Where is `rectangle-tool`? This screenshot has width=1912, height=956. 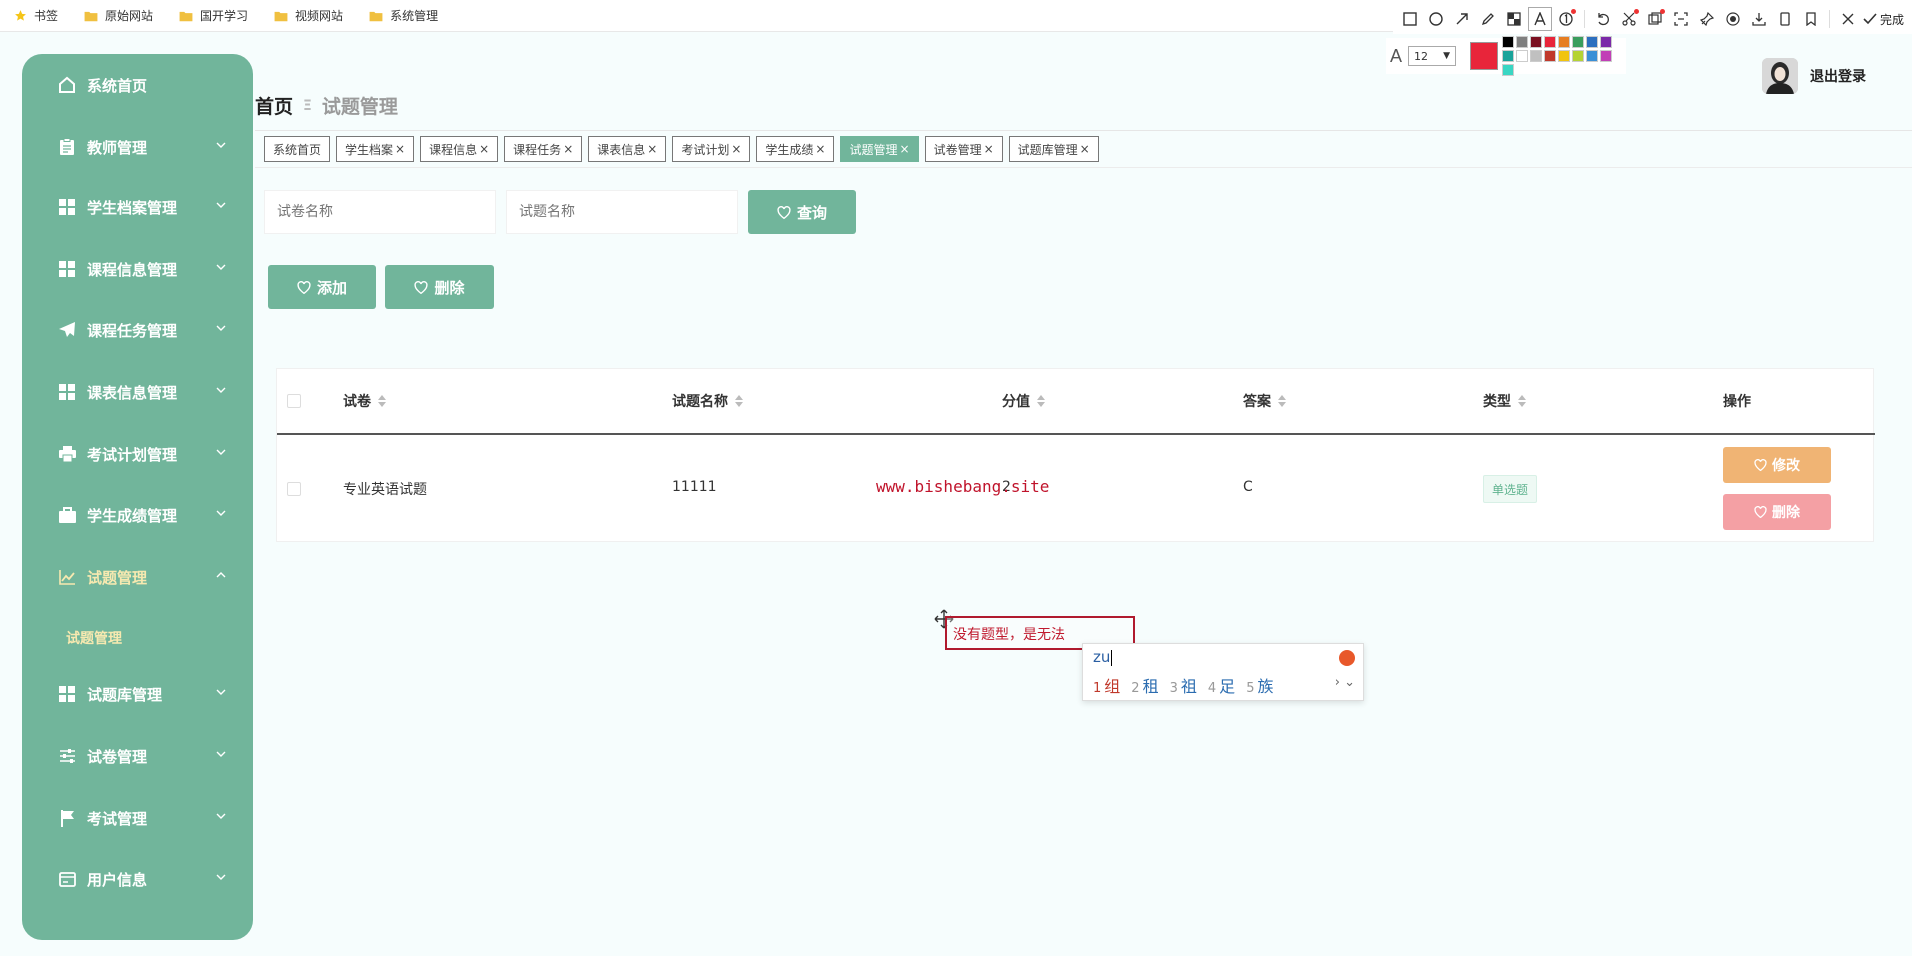
rectangle-tool is located at coordinates (1410, 19).